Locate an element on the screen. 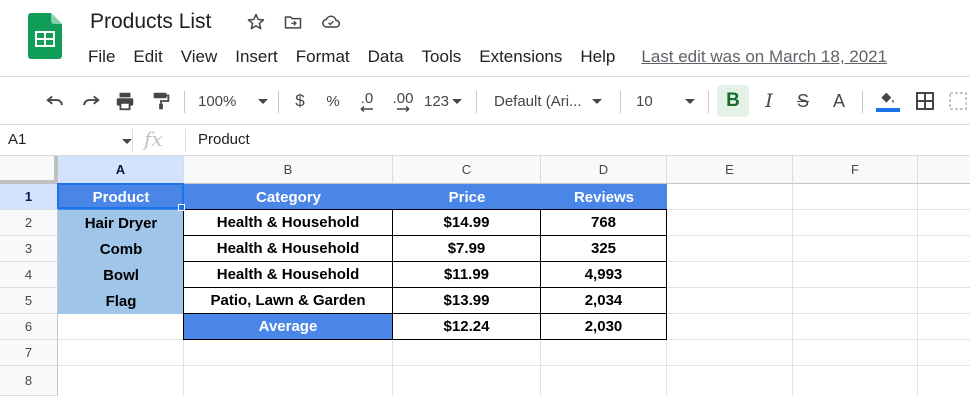 The height and width of the screenshot is (396, 970). more-formats-select: 123 is located at coordinates (445, 101).